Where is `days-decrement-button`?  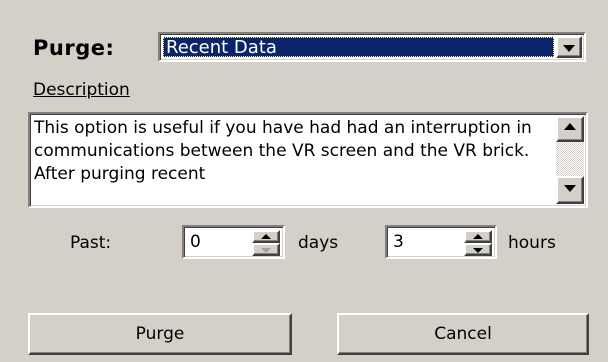 days-decrement-button is located at coordinates (266, 249).